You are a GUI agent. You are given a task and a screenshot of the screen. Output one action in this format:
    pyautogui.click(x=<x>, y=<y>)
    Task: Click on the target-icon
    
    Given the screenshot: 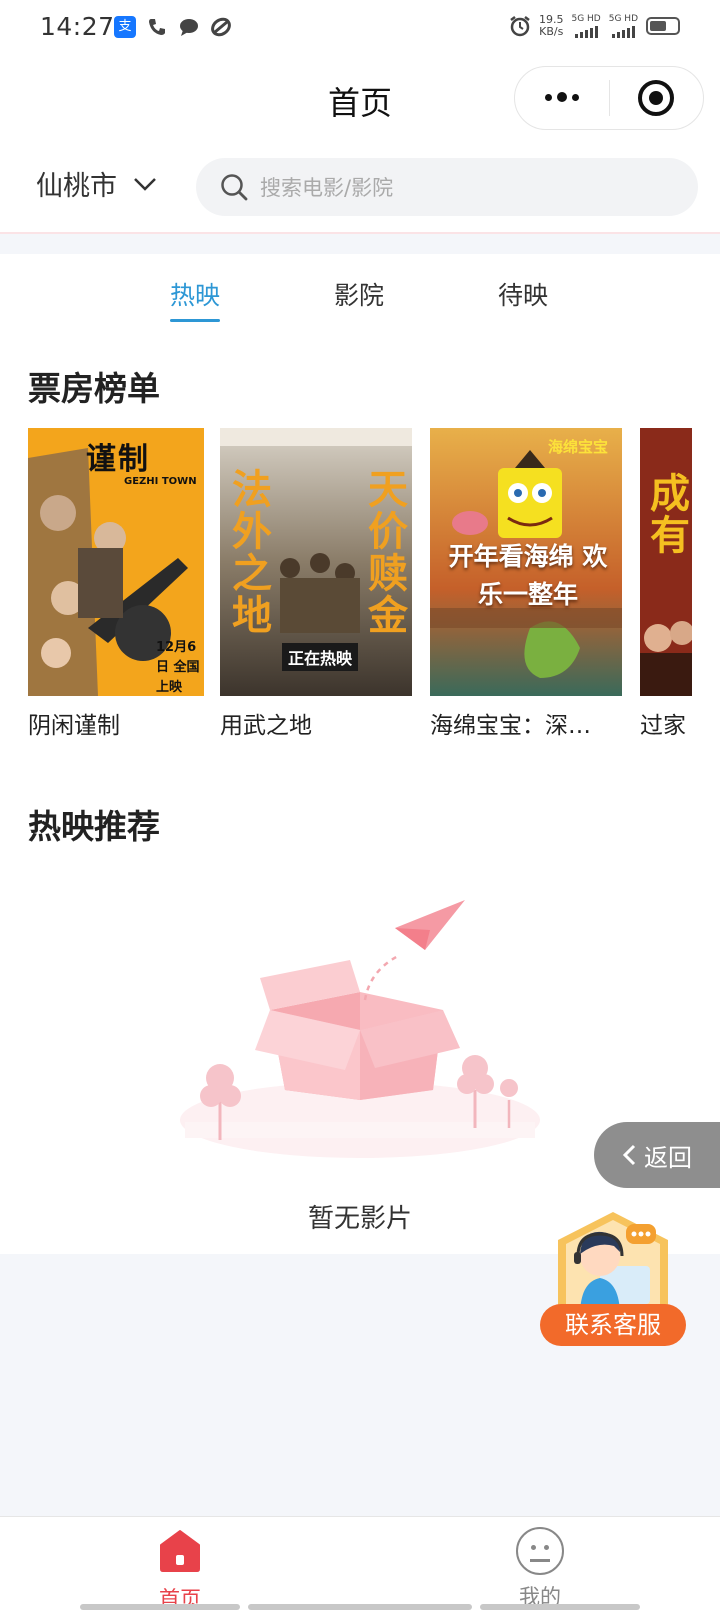 What is the action you would take?
    pyautogui.click(x=656, y=98)
    